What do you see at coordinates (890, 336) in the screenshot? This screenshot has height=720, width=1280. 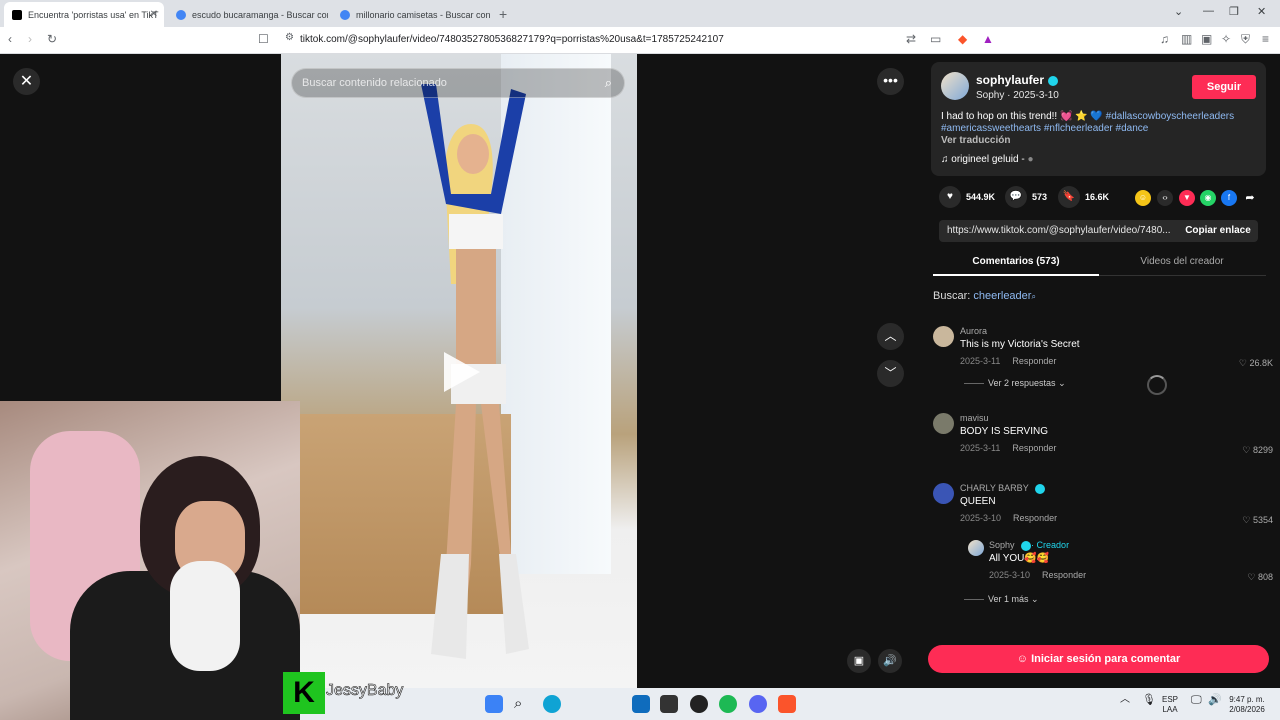 I see `previous-video-button: ︿` at bounding box center [890, 336].